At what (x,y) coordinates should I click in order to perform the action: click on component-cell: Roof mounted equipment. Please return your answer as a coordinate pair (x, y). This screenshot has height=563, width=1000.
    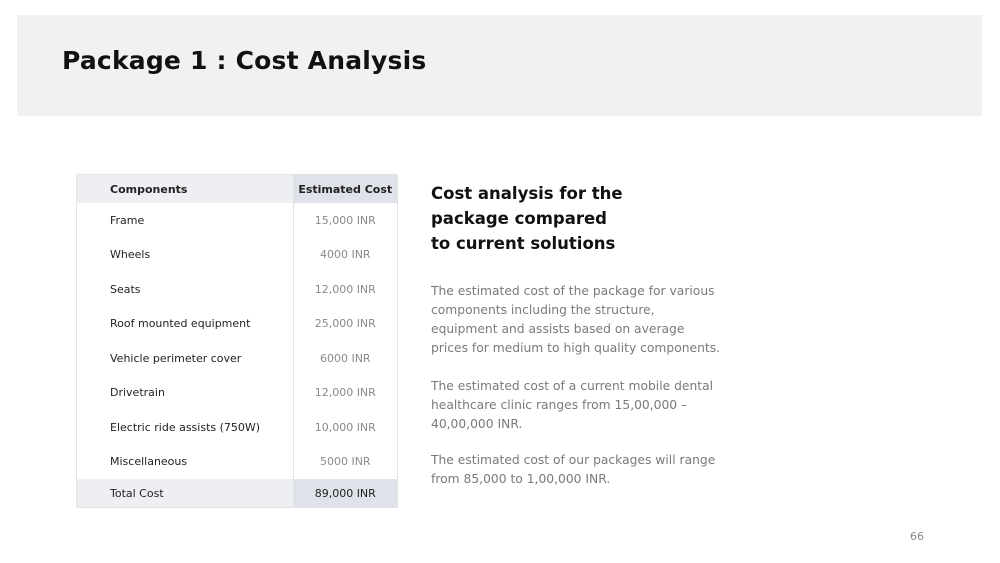
    Looking at the image, I should click on (180, 324).